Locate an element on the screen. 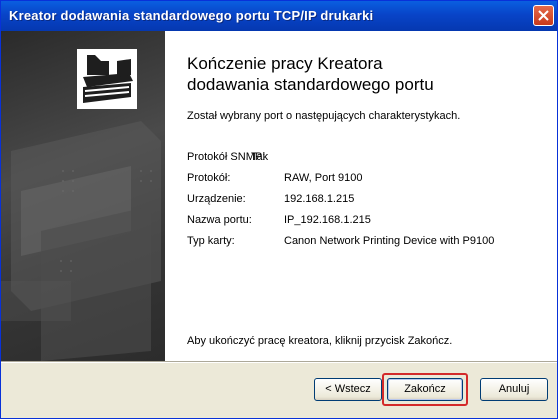  finish-highlight is located at coordinates (425, 389).